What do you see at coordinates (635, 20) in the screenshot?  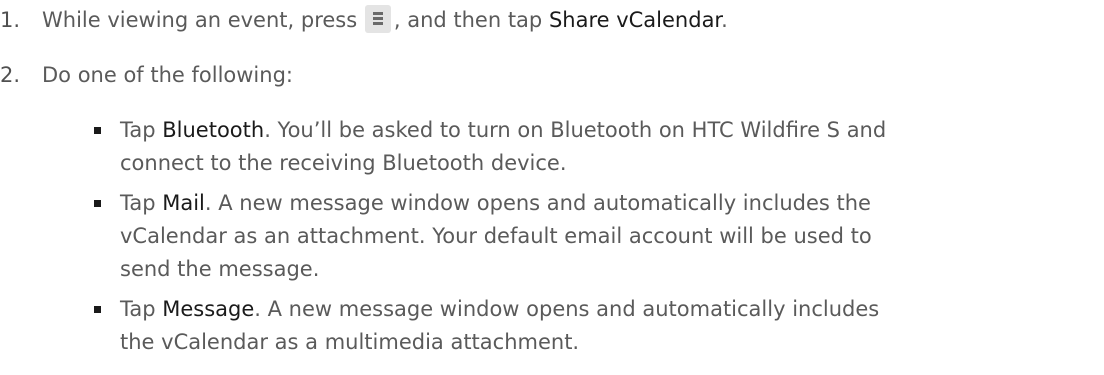 I see `share-vcalendar-label: Share vCalendar` at bounding box center [635, 20].